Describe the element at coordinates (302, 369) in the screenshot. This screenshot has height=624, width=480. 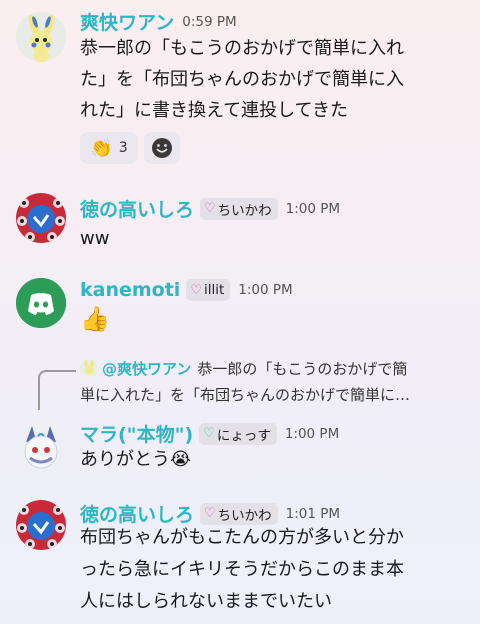
I see `reply-text-line: 恭一郎の「もこうのおかげで簡` at that location.